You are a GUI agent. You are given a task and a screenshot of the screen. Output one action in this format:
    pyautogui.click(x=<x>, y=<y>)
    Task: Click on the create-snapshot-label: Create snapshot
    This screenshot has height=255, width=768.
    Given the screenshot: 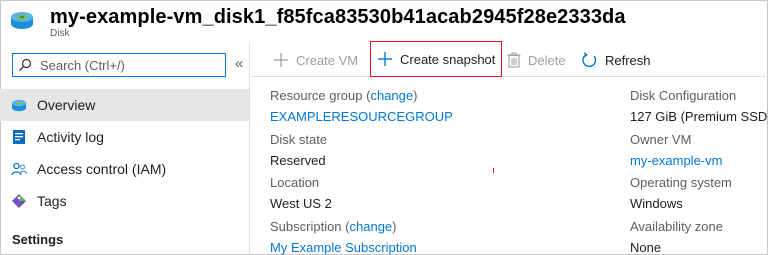 What is the action you would take?
    pyautogui.click(x=448, y=59)
    